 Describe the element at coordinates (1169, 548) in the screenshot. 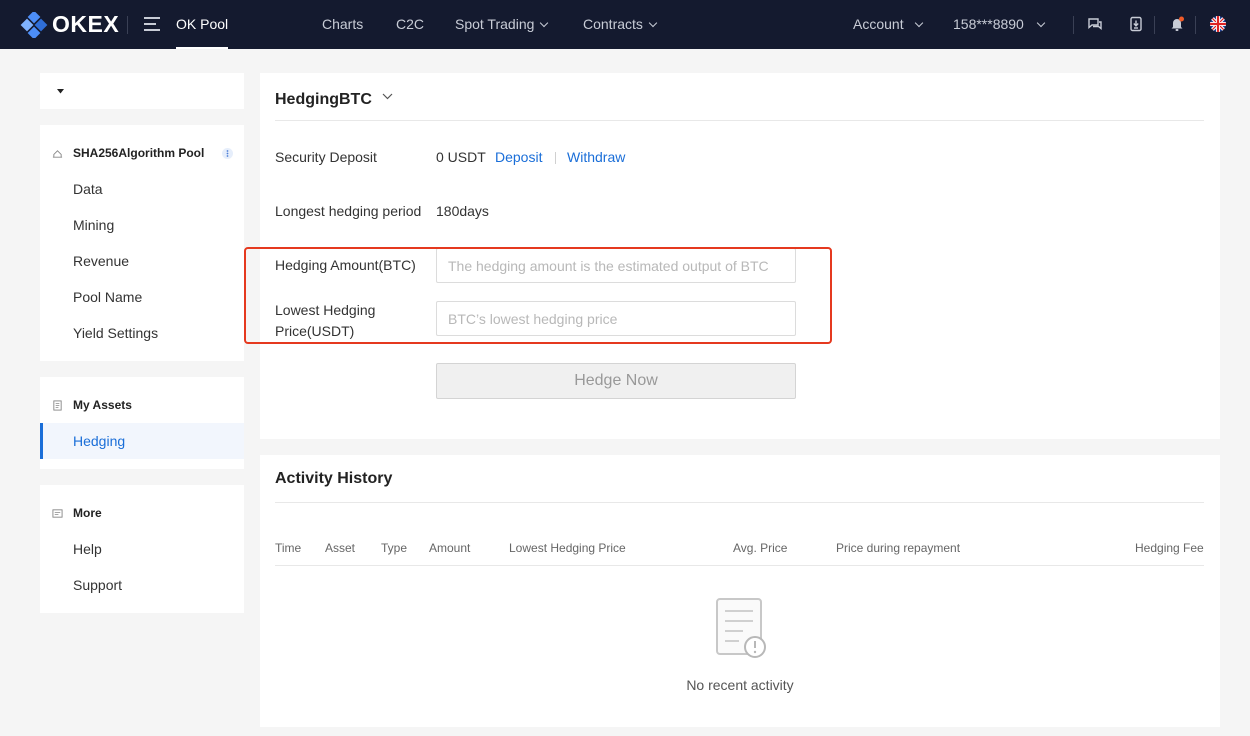

I see `column-hedging-fee: Hedging Fee` at that location.